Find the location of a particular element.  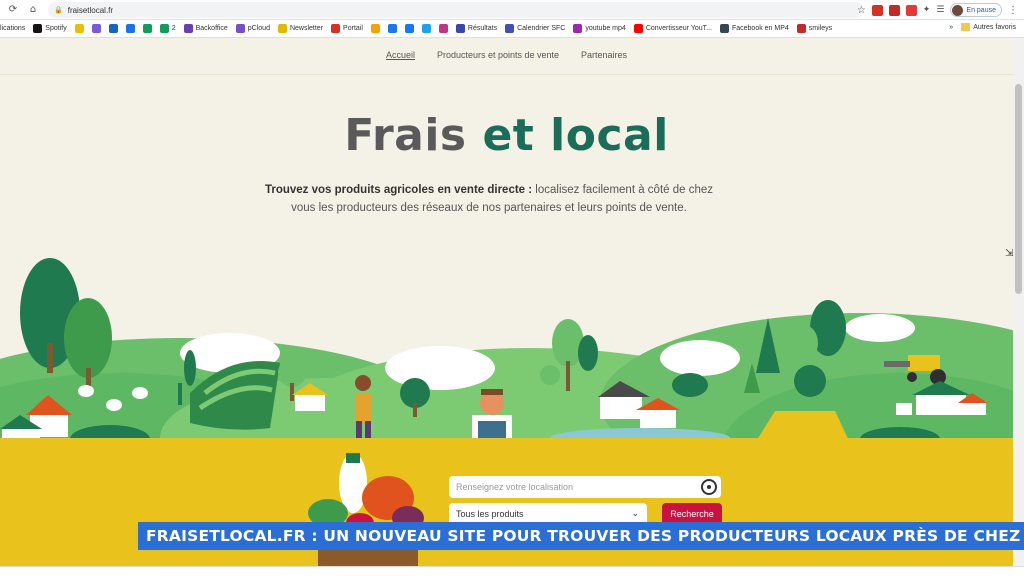

bookmarks-overflow: » Autres favoris is located at coordinates (979, 27).